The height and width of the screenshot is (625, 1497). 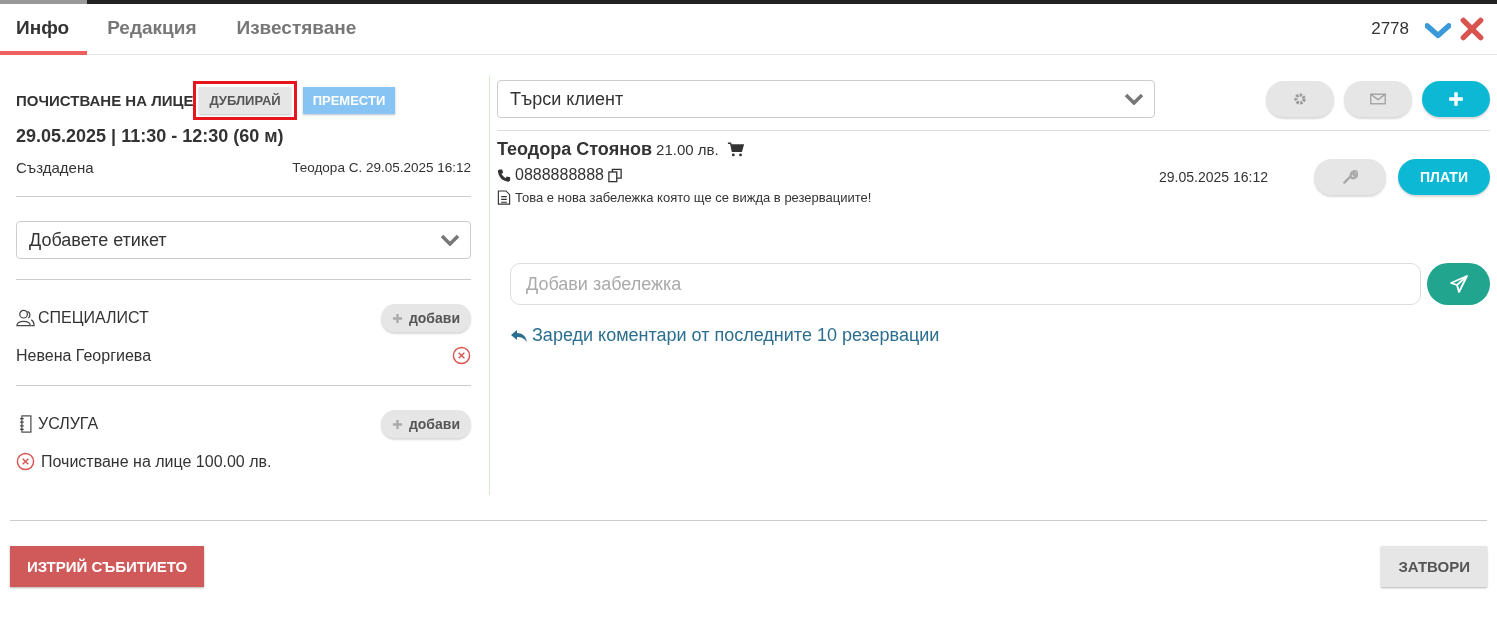 What do you see at coordinates (25, 318) in the screenshot?
I see `people-icon` at bounding box center [25, 318].